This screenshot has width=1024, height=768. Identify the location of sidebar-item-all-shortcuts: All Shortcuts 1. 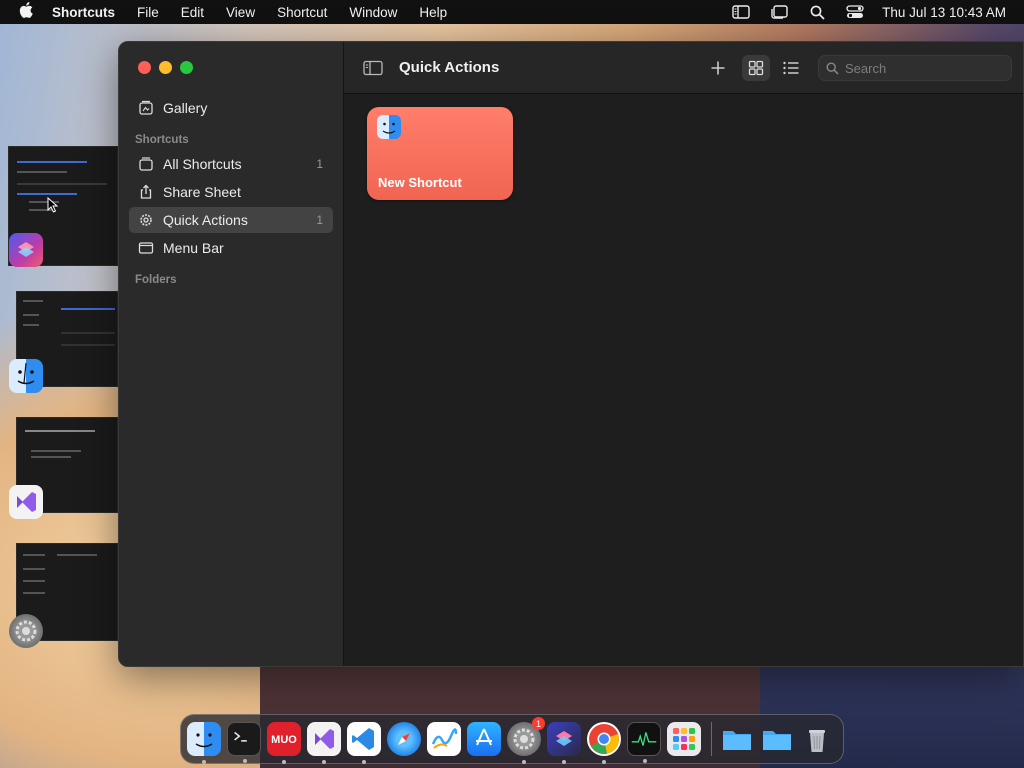
(231, 164).